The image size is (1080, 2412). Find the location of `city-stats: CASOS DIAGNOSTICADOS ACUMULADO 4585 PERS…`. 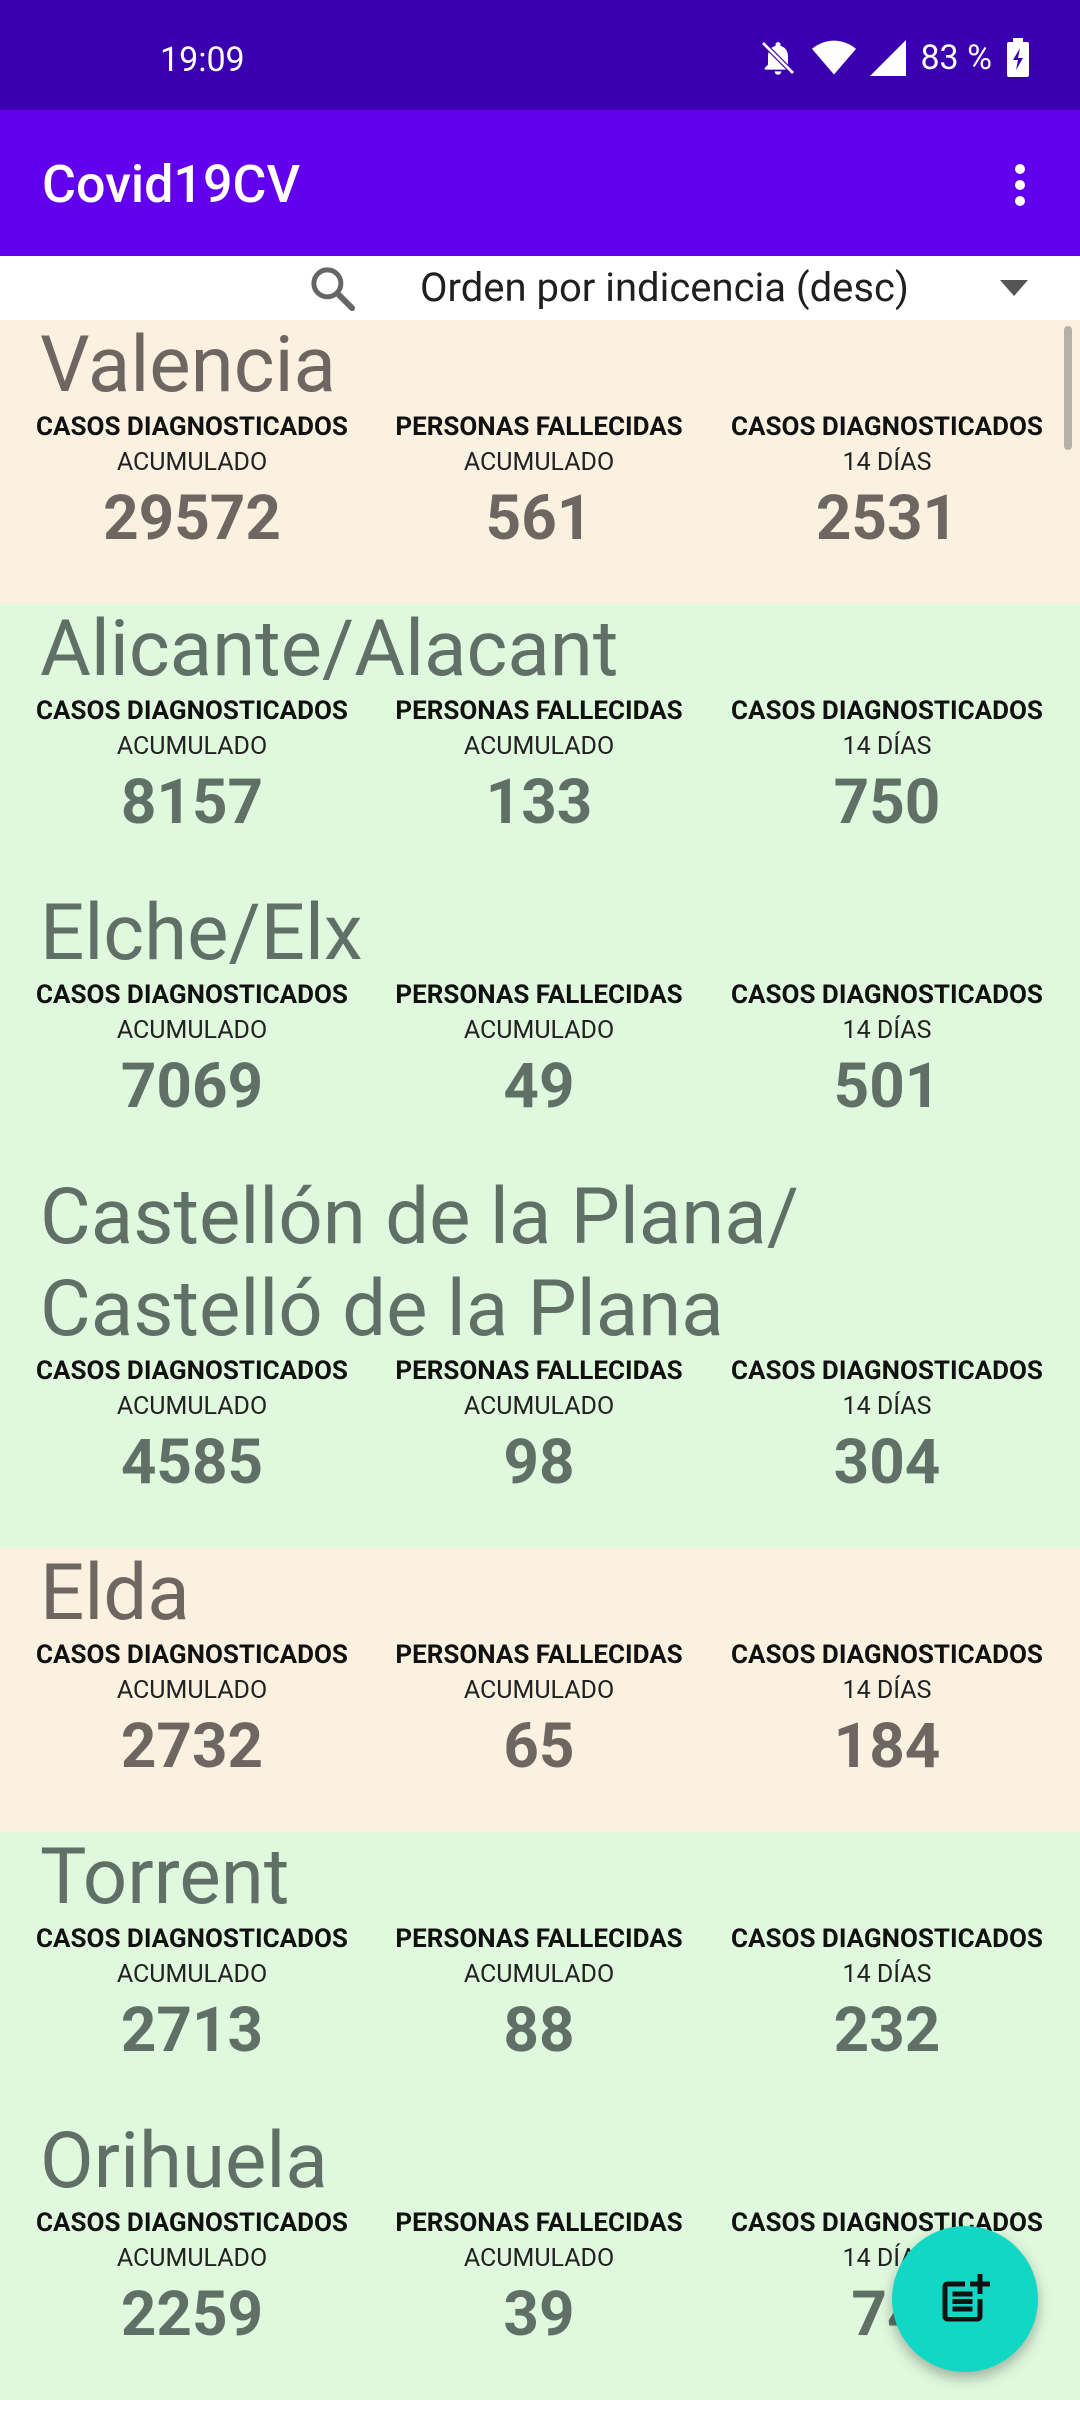

city-stats: CASOS DIAGNOSTICADOS ACUMULADO 4585 PERS… is located at coordinates (540, 1452).